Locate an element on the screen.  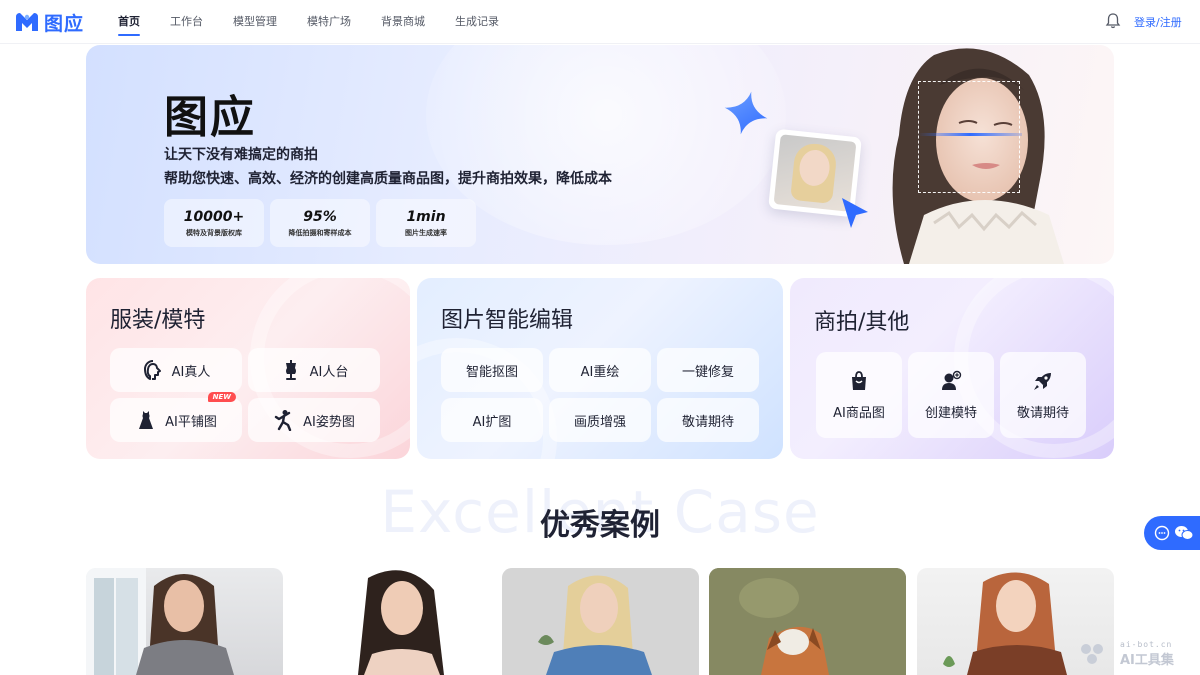
stat-value: 10000+ is located at coordinates (214, 216).